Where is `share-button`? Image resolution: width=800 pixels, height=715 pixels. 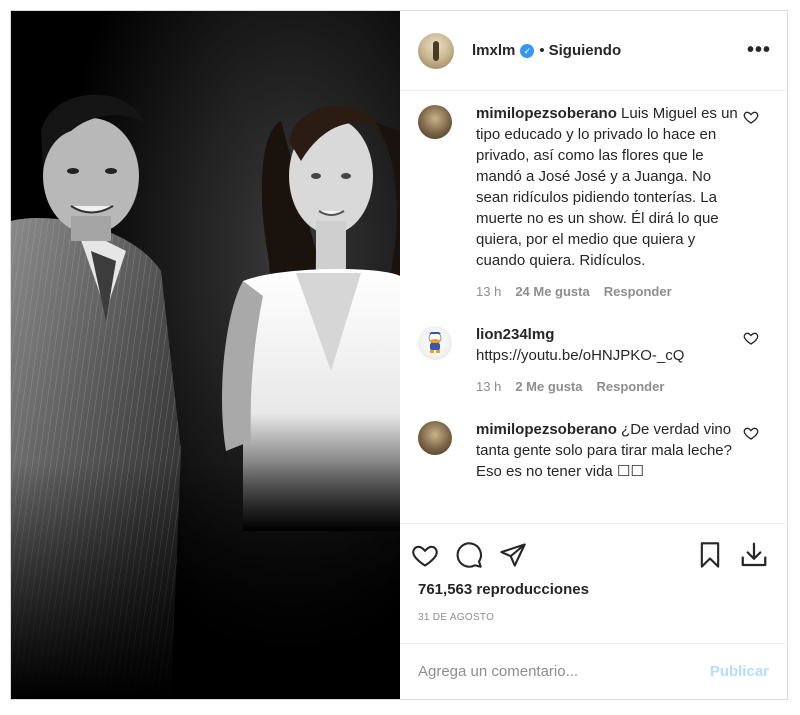
share-button is located at coordinates (513, 555).